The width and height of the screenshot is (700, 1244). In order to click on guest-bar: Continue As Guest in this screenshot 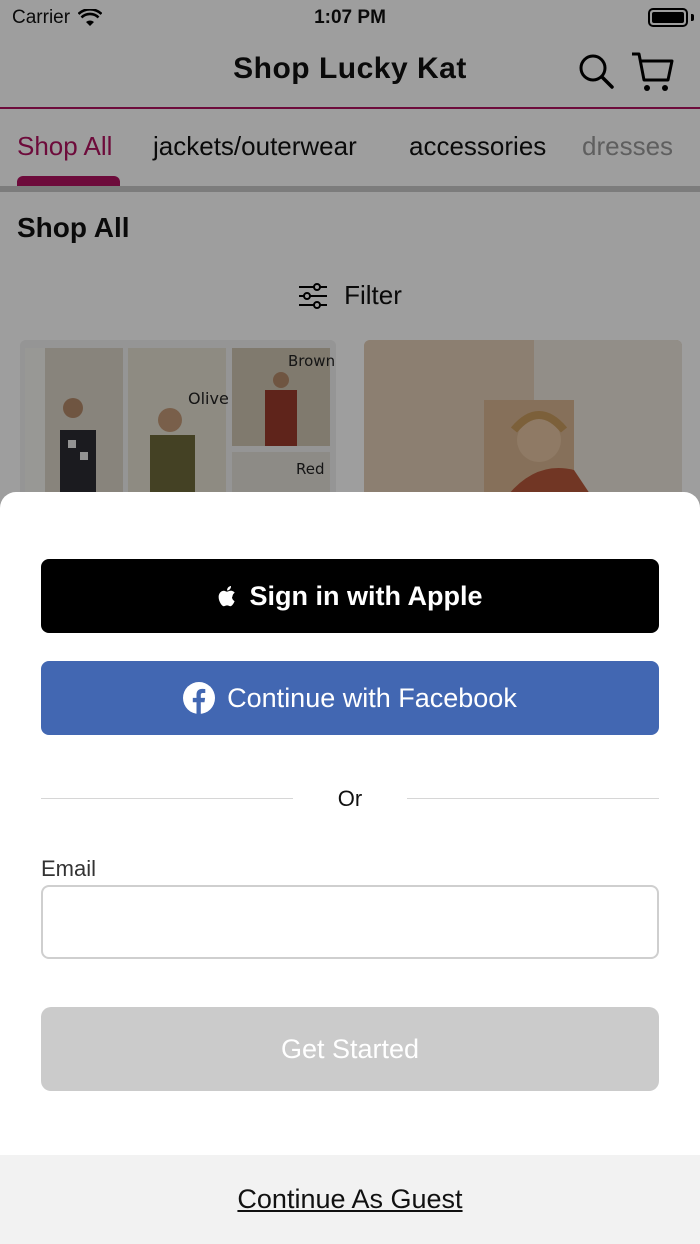, I will do `click(350, 1199)`.